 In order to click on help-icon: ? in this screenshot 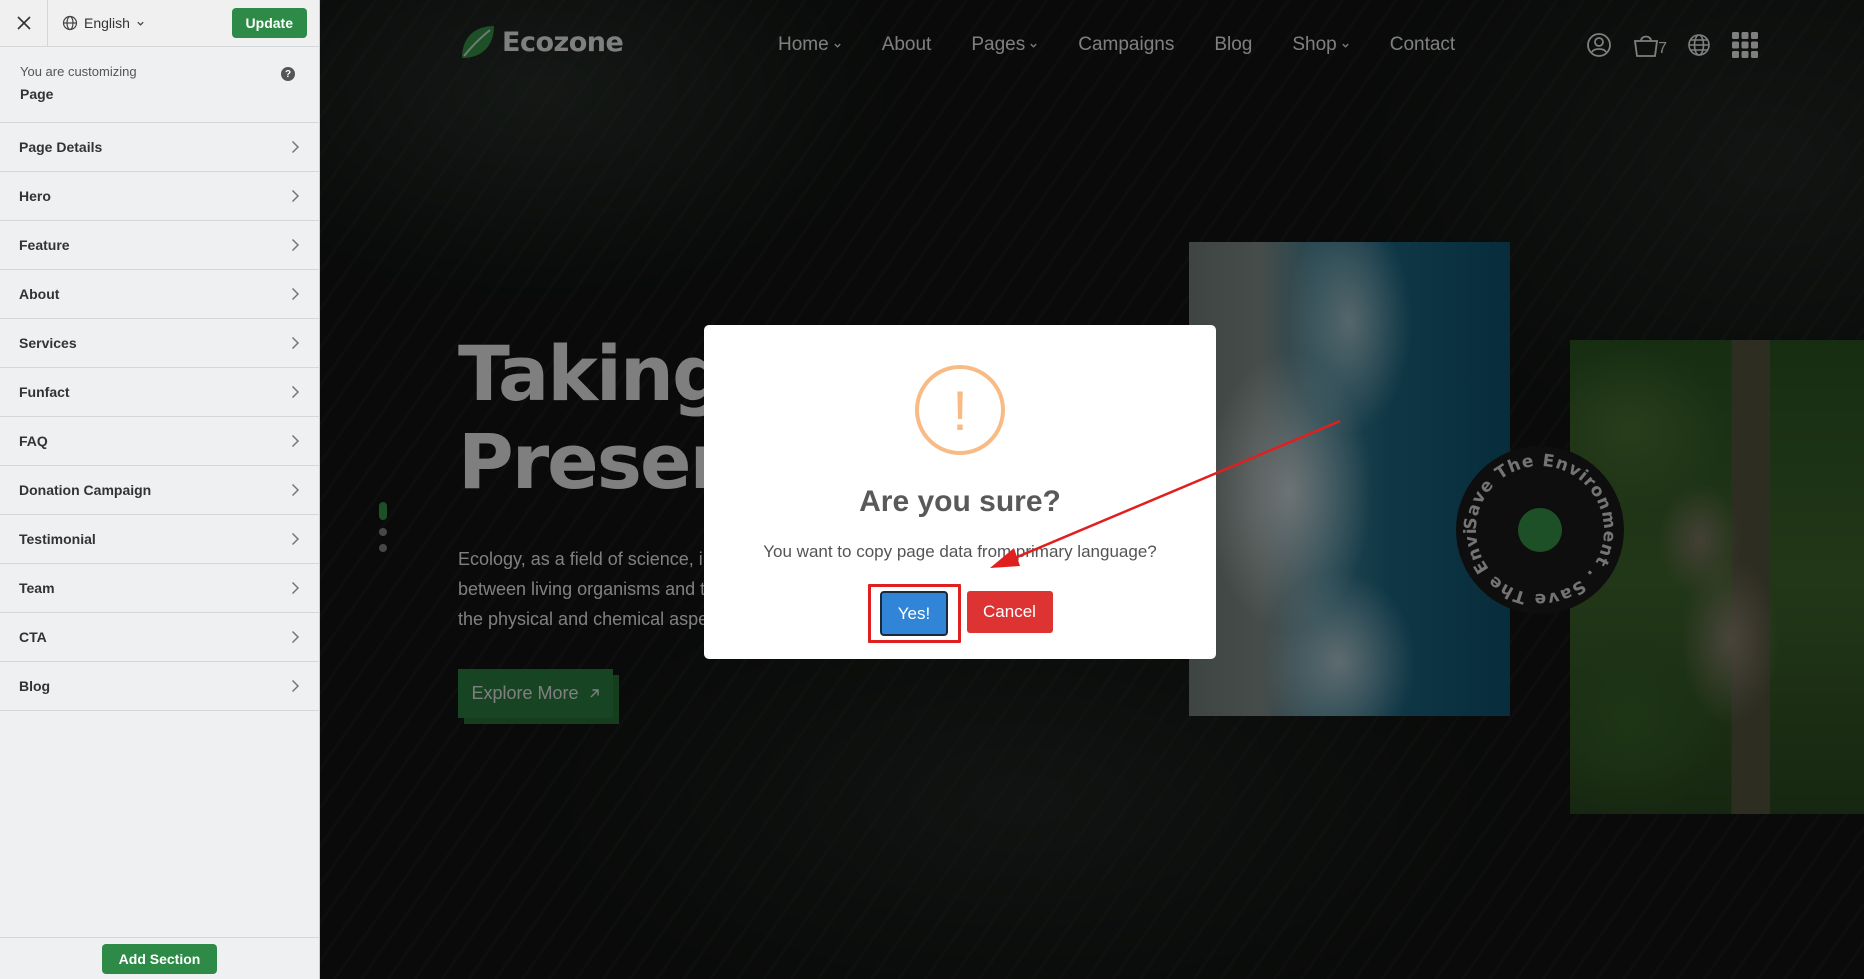, I will do `click(288, 74)`.